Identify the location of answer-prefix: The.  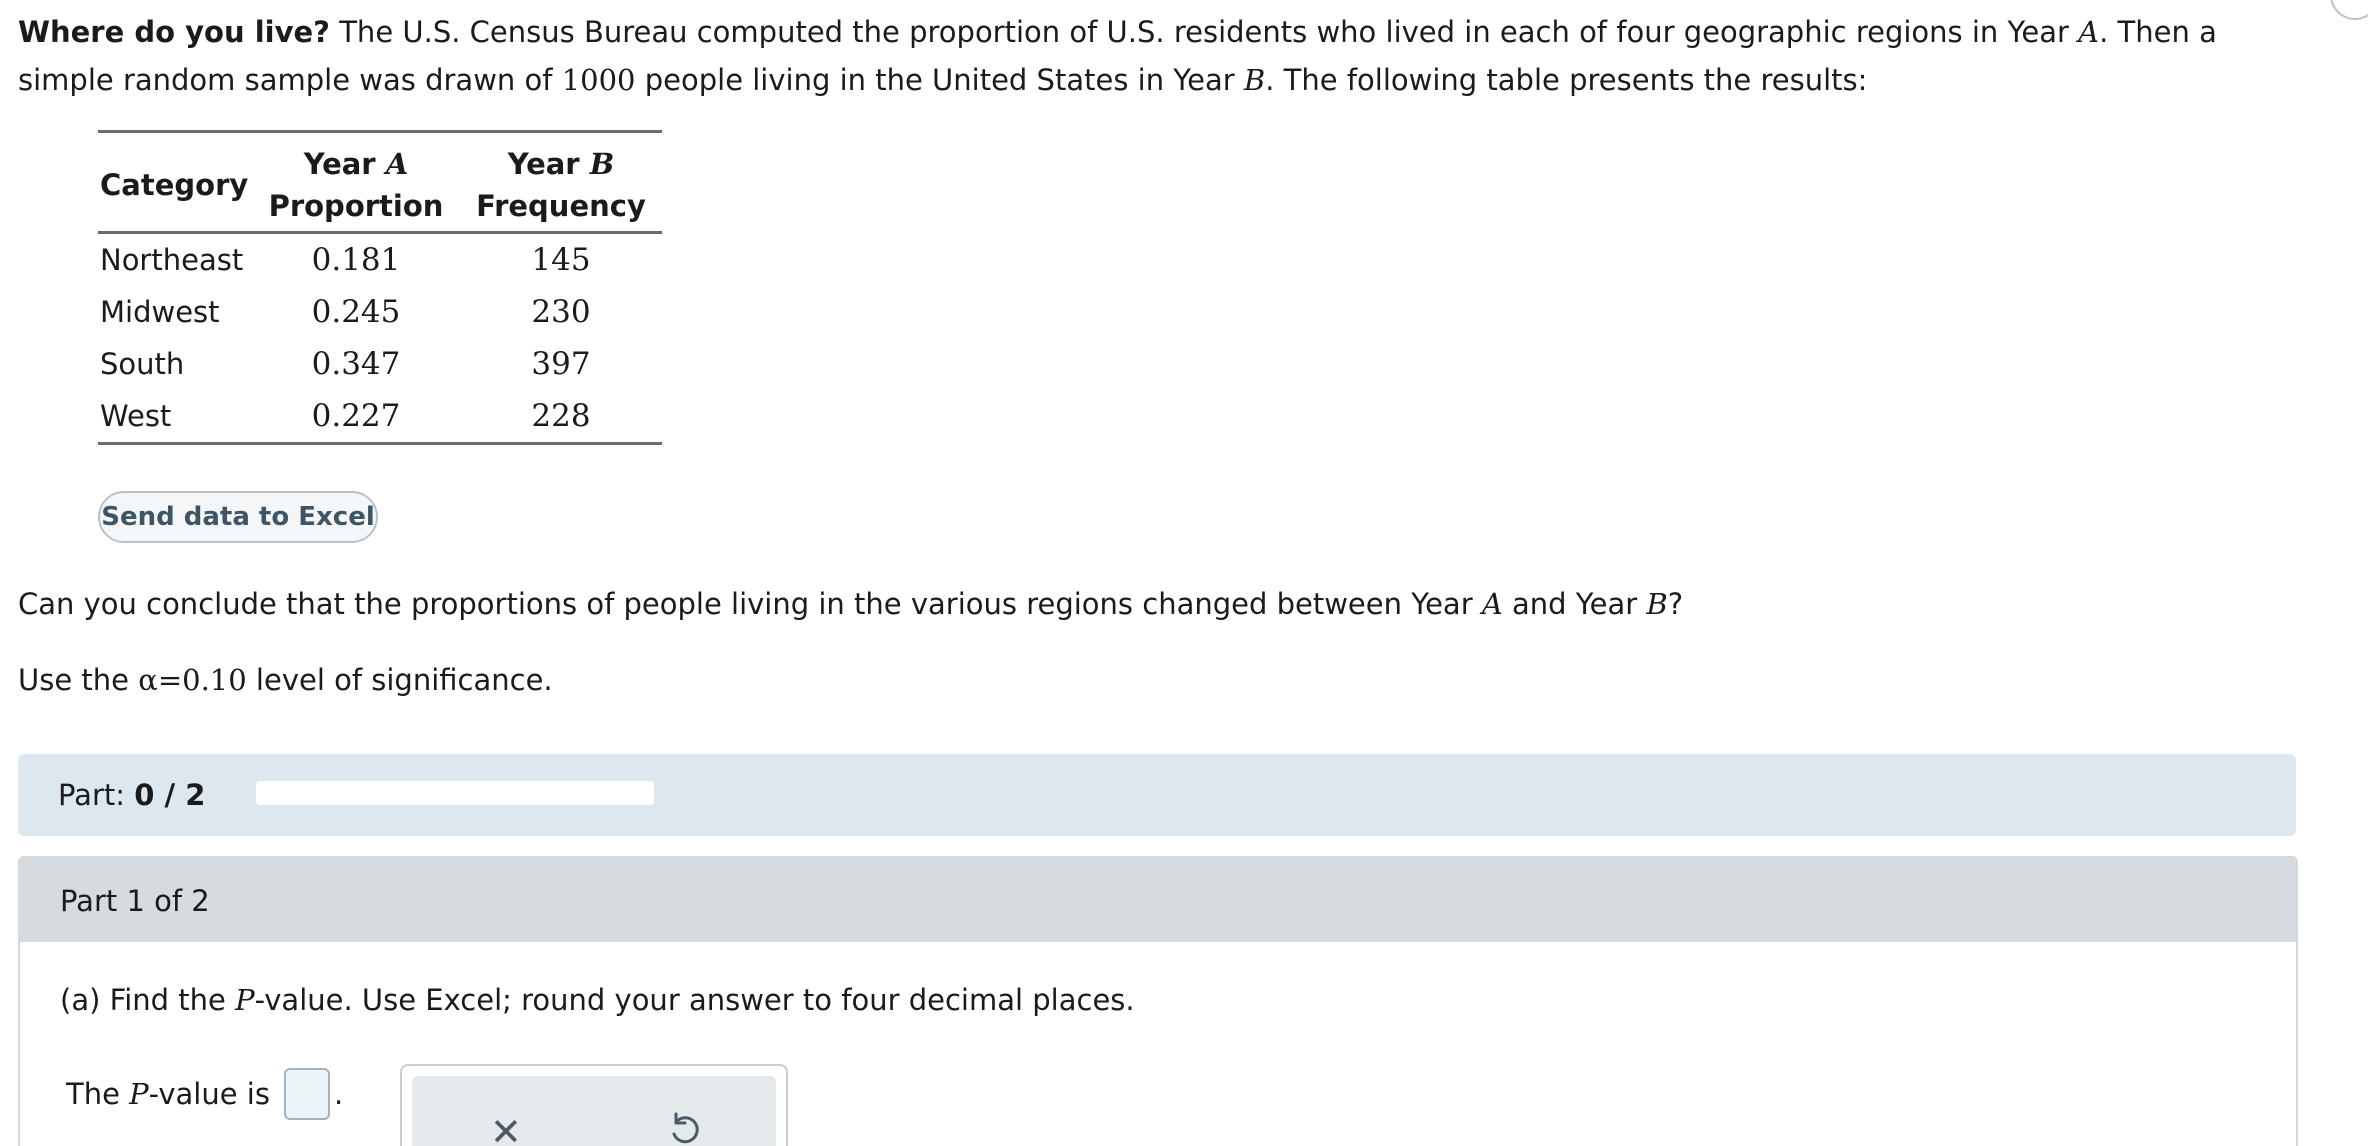
(93, 1094).